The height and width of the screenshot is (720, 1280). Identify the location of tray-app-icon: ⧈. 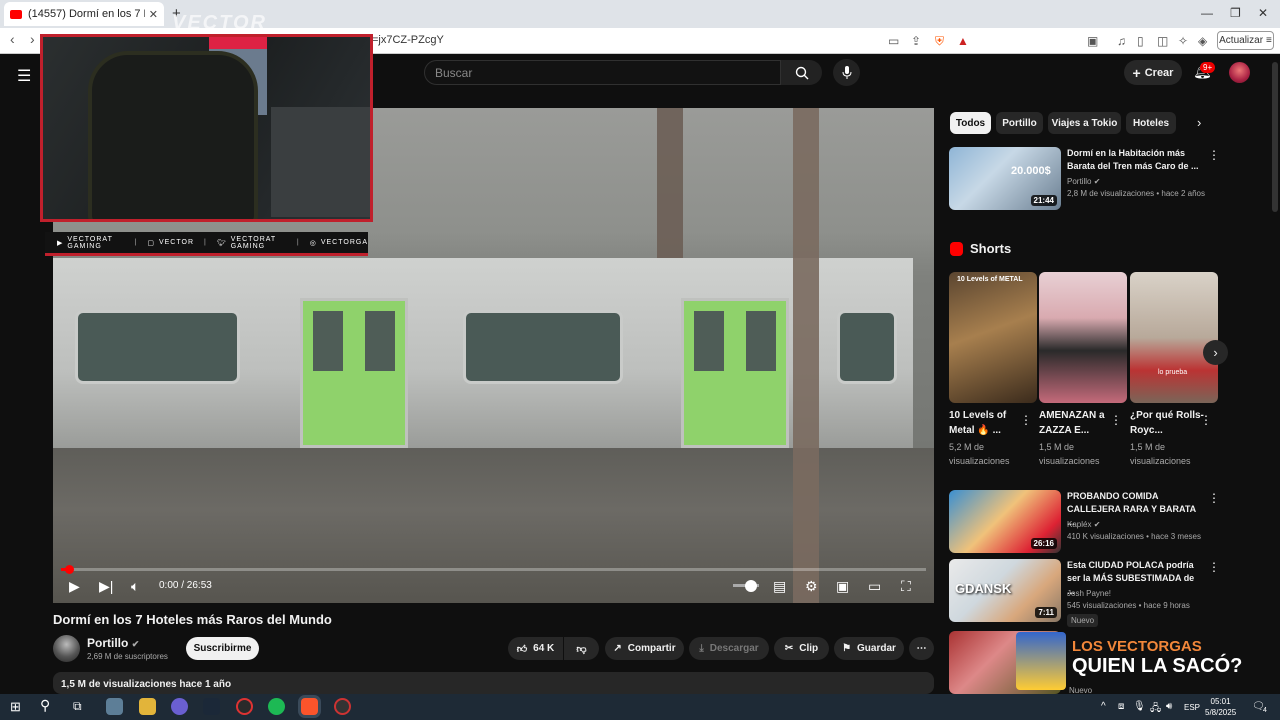
(1121, 706).